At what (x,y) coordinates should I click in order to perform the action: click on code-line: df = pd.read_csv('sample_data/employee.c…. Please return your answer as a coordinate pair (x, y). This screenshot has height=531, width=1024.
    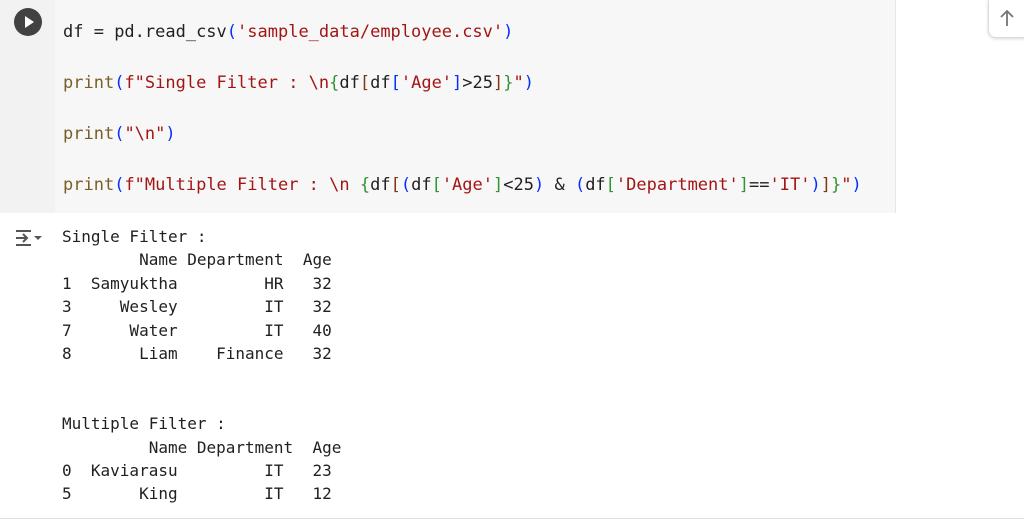
    Looking at the image, I should click on (462, 32).